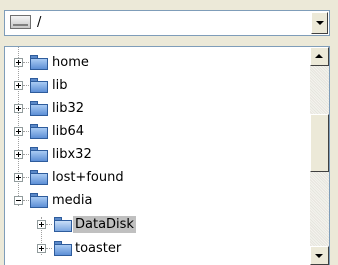  What do you see at coordinates (157, 177) in the screenshot?
I see `tree-item-lost-found: lost+found` at bounding box center [157, 177].